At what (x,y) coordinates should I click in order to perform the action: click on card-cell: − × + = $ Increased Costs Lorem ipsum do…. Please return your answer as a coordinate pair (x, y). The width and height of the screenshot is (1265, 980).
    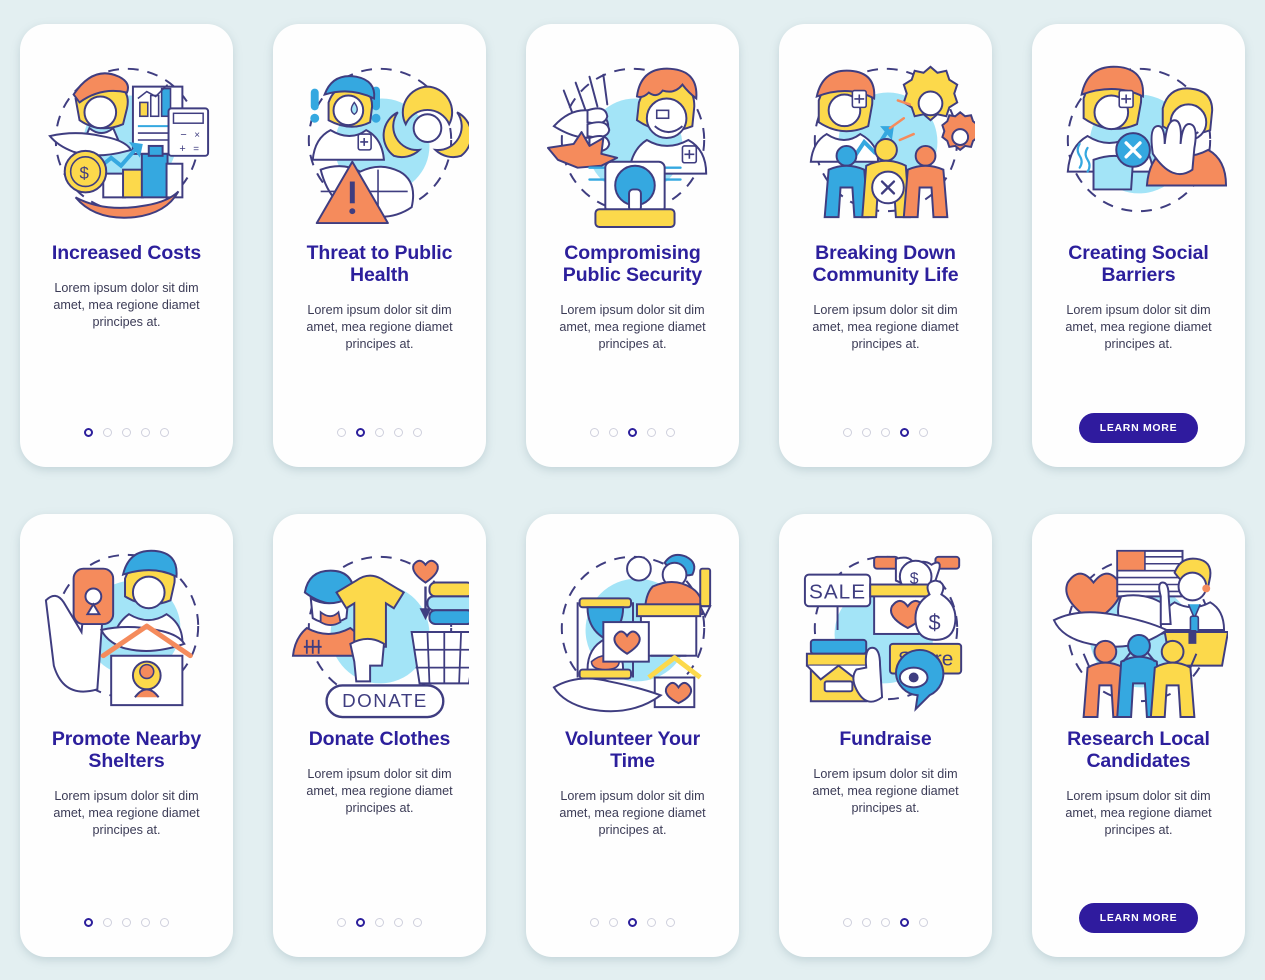
    Looking at the image, I should click on (126, 245).